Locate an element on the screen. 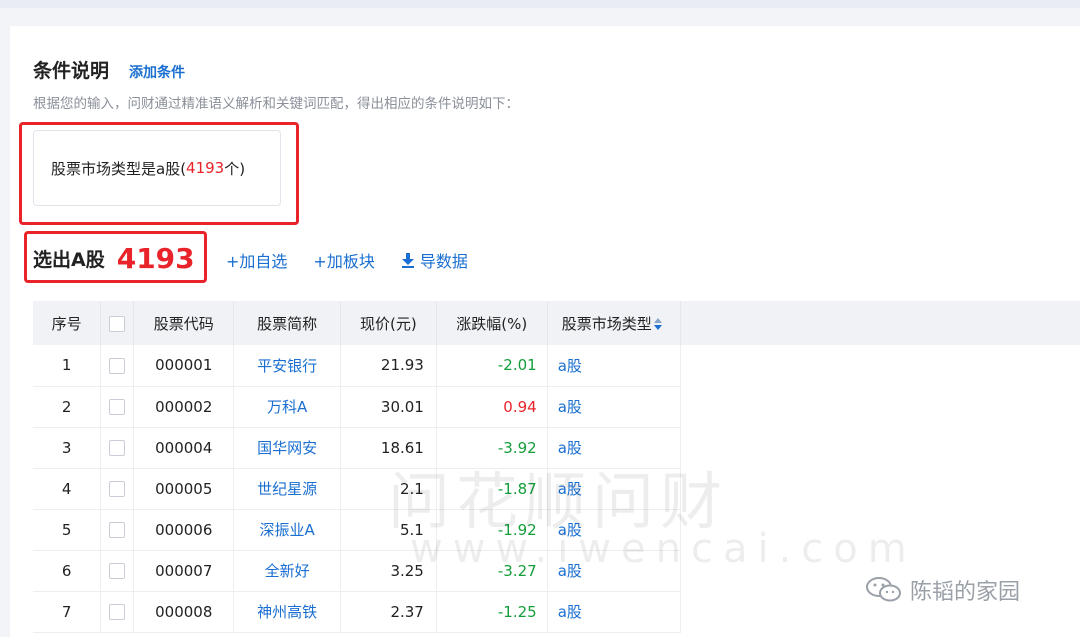  row-seq: 5 is located at coordinates (67, 530).